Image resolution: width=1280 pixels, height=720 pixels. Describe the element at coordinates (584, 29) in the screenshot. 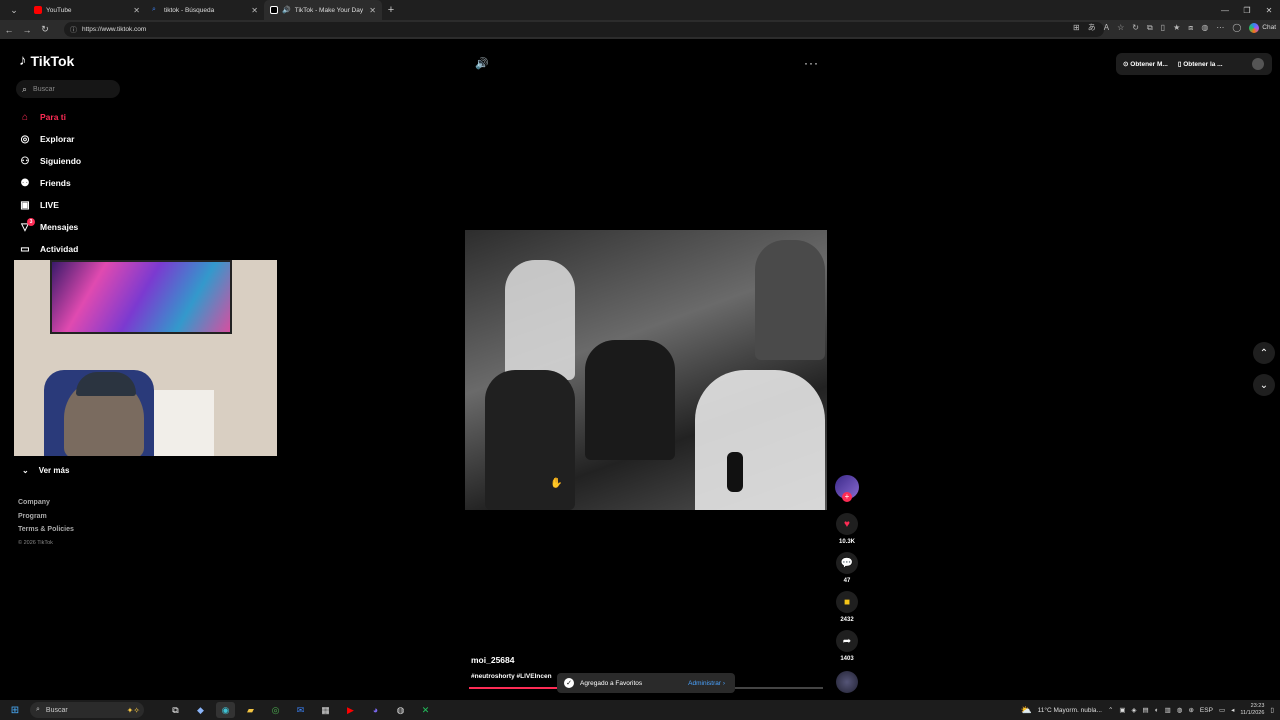

I see `url-field: ⓘ https://www.tiktok.com` at that location.